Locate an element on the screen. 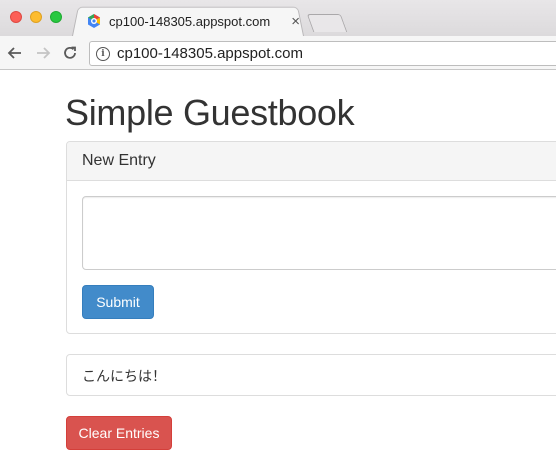 Image resolution: width=556 pixels, height=473 pixels. browser-tab-content: cp100-148305.appspot.com × is located at coordinates (193, 21).